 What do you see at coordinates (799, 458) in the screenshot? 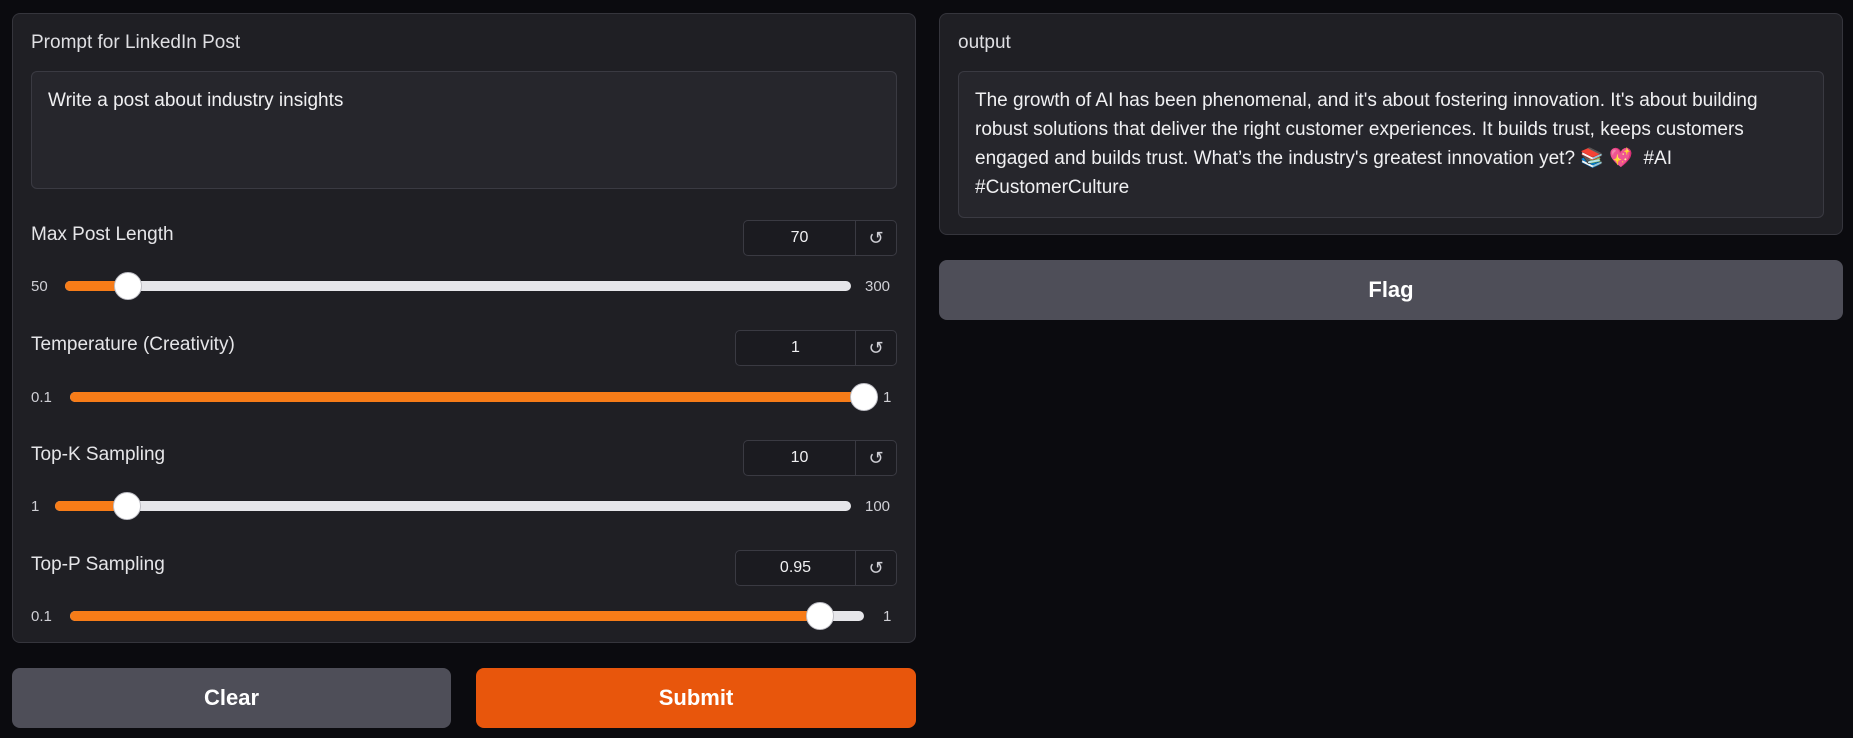
I see `top-k-value: 10` at bounding box center [799, 458].